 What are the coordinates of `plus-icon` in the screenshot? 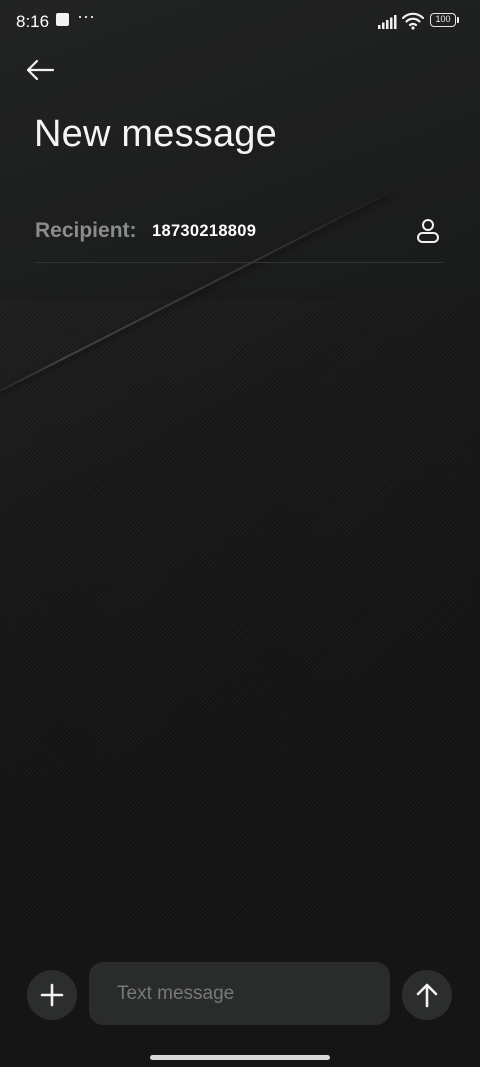 It's located at (52, 995).